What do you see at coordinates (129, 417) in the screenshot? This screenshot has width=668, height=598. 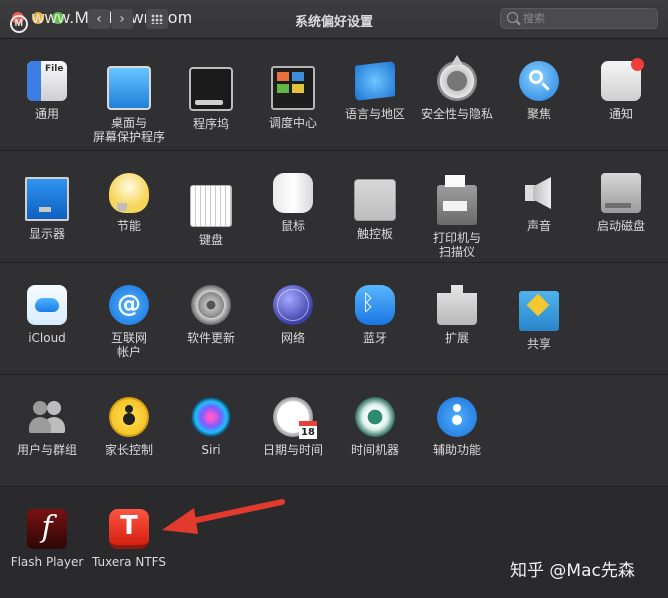 I see `parental-controls-icon` at bounding box center [129, 417].